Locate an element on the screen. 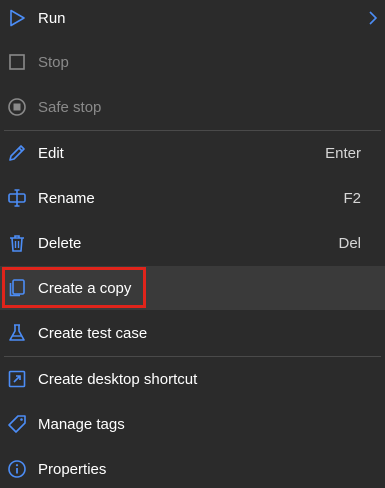 This screenshot has width=385, height=488. menu-item-delete: Delete Del is located at coordinates (192, 243).